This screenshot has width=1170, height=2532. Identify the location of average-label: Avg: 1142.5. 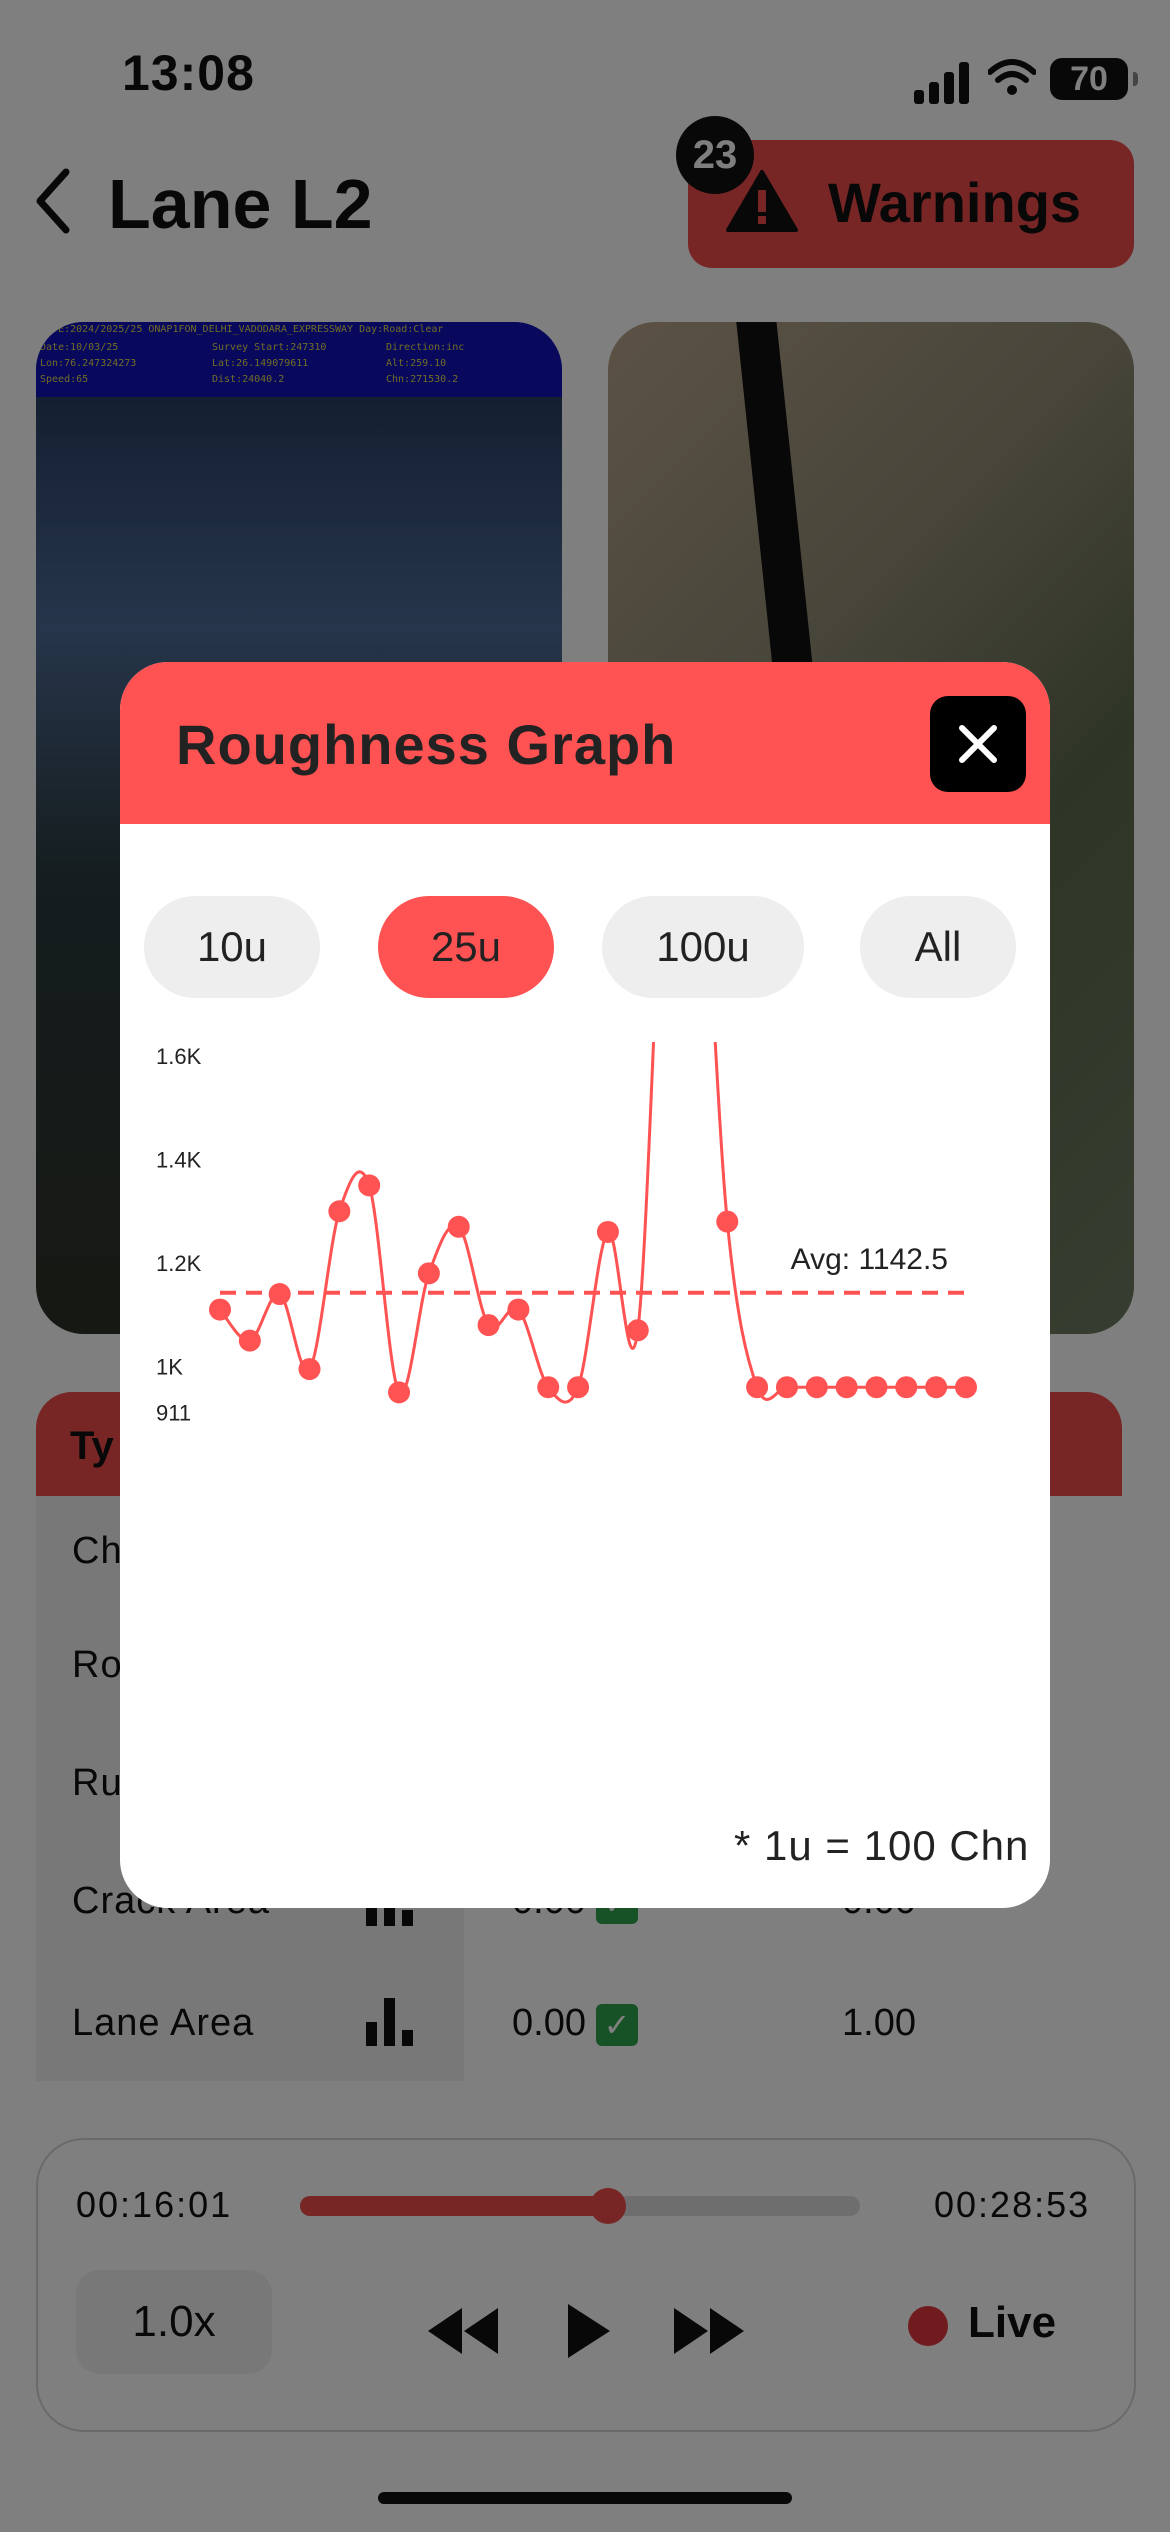
(869, 1259).